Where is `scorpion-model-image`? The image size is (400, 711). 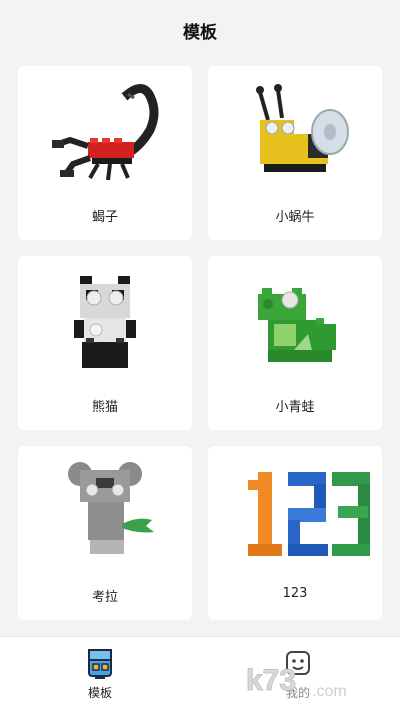 scorpion-model-image is located at coordinates (105, 132).